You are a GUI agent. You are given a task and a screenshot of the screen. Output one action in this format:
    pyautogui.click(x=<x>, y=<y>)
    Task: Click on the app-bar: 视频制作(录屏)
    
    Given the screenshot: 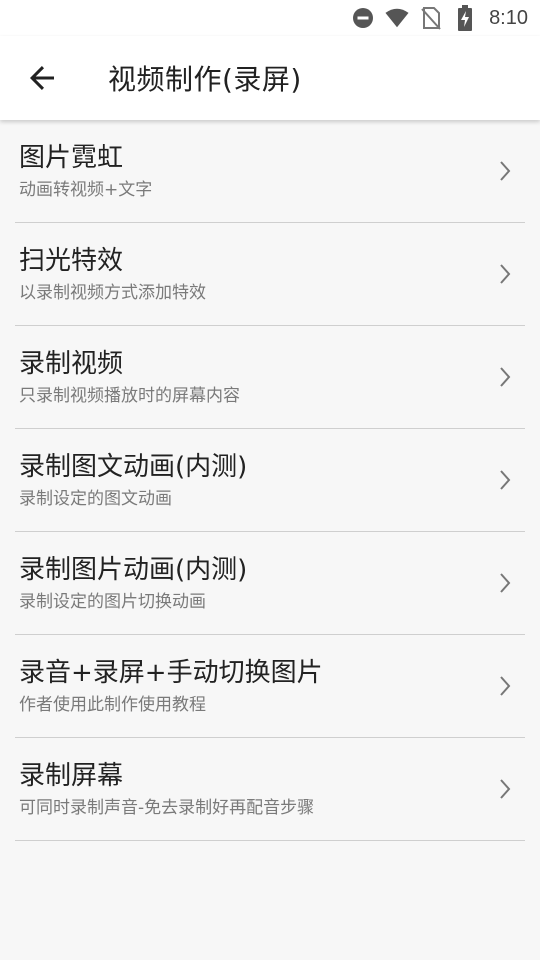 What is the action you would take?
    pyautogui.click(x=270, y=78)
    